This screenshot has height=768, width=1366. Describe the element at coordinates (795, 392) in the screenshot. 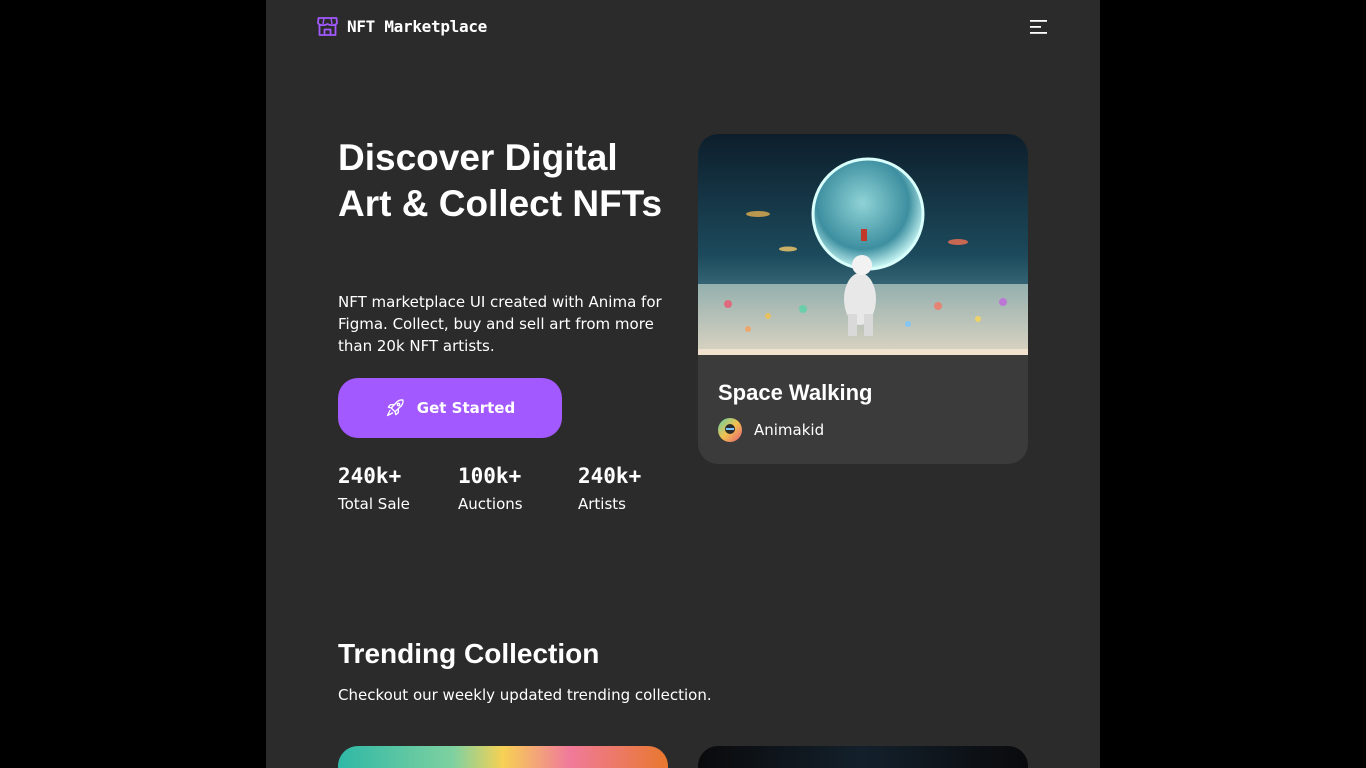

I see `nft-title: Space Walking` at that location.